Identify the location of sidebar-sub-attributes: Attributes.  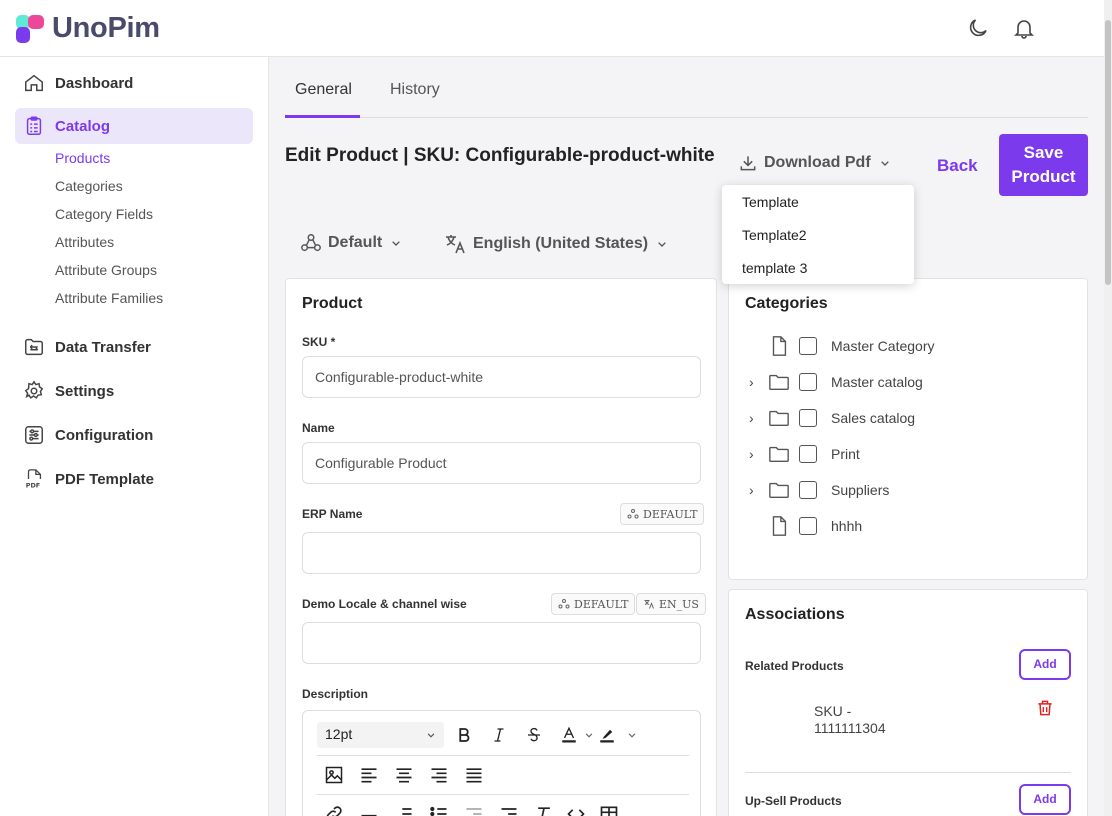
(84, 242).